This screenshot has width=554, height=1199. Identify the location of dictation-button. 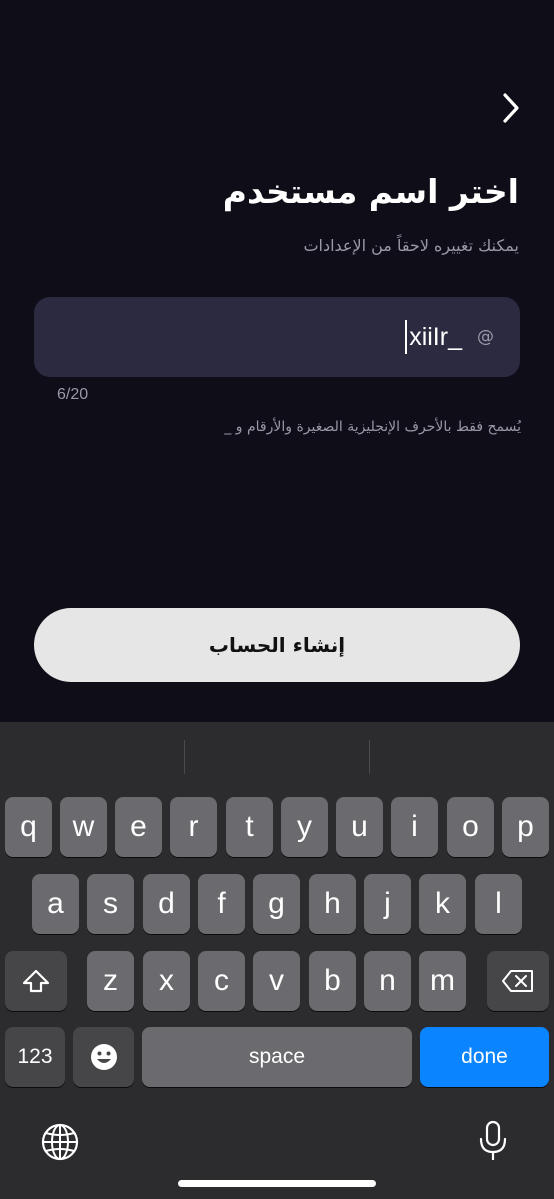
(493, 1141).